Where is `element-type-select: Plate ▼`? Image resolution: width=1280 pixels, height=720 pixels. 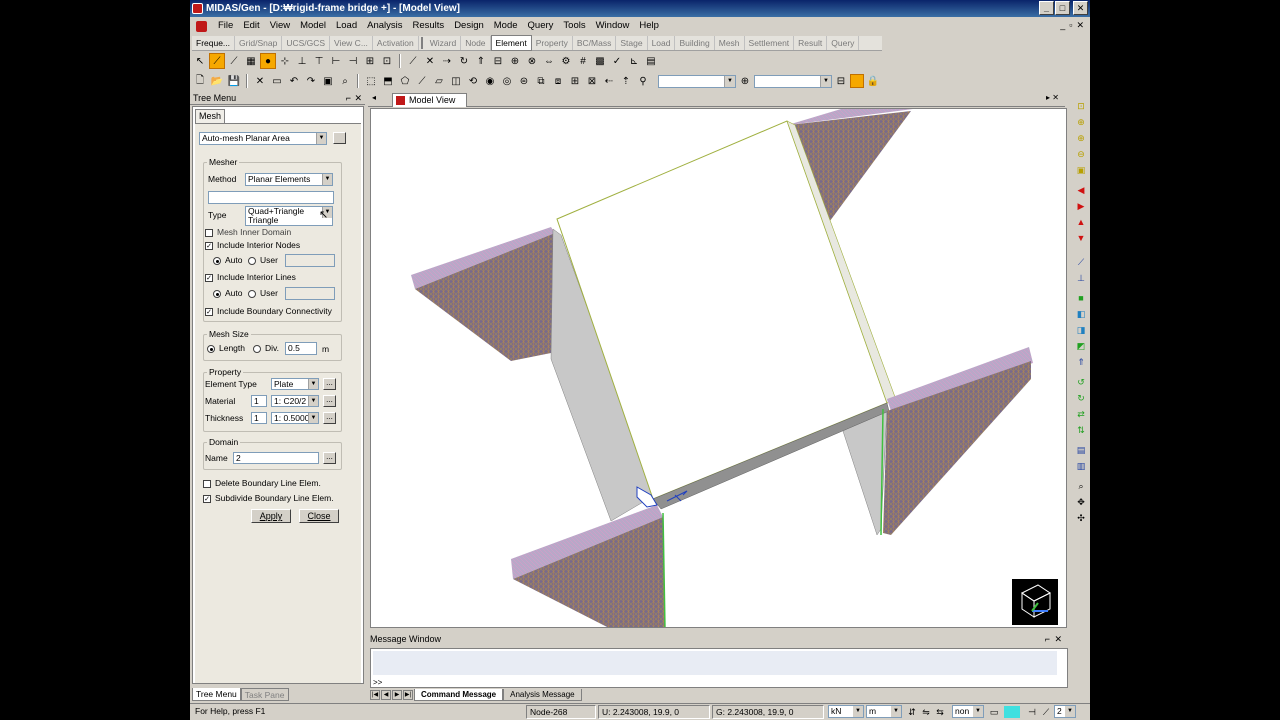 element-type-select: Plate ▼ is located at coordinates (295, 384).